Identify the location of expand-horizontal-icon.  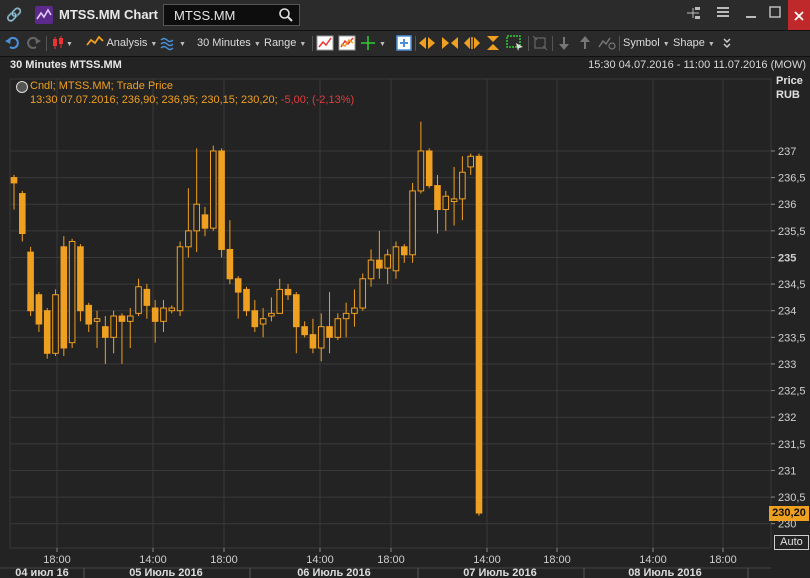
(472, 43).